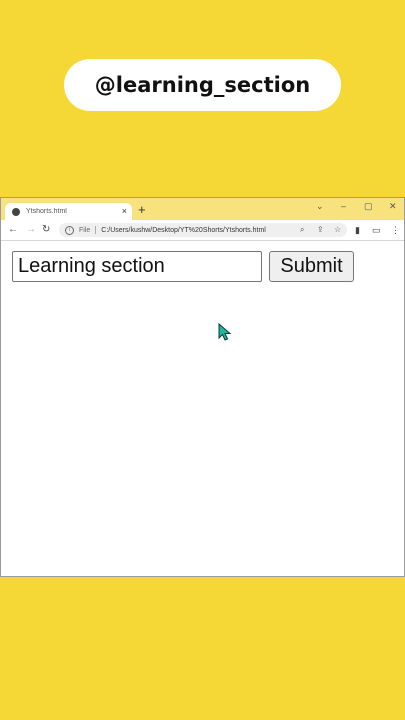 The height and width of the screenshot is (720, 405). I want to click on mouse-cursor-icon, so click(225, 332).